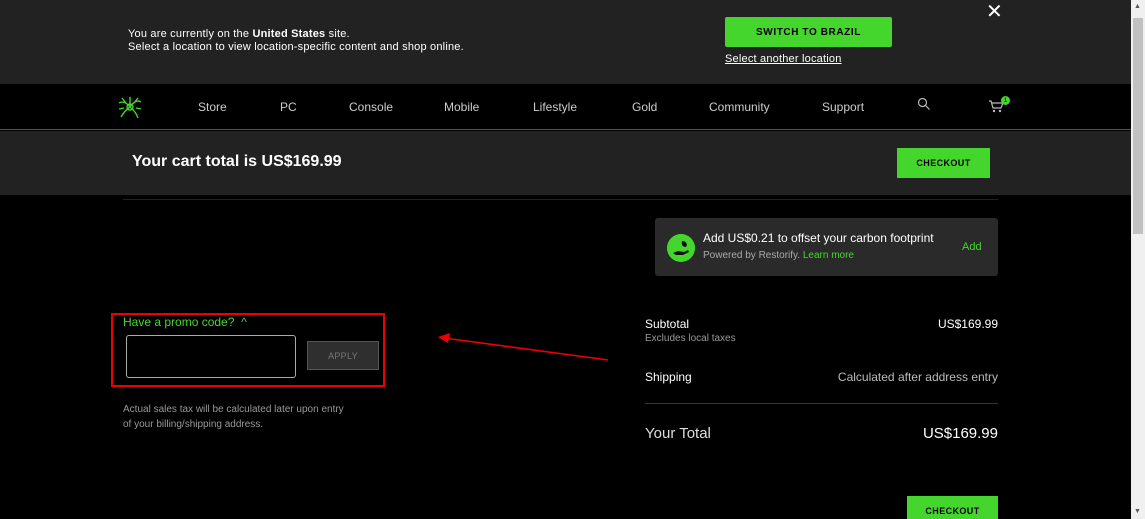 The width and height of the screenshot is (1145, 519). Describe the element at coordinates (1137, 511) in the screenshot. I see `scroll-down-icon: ▼` at that location.